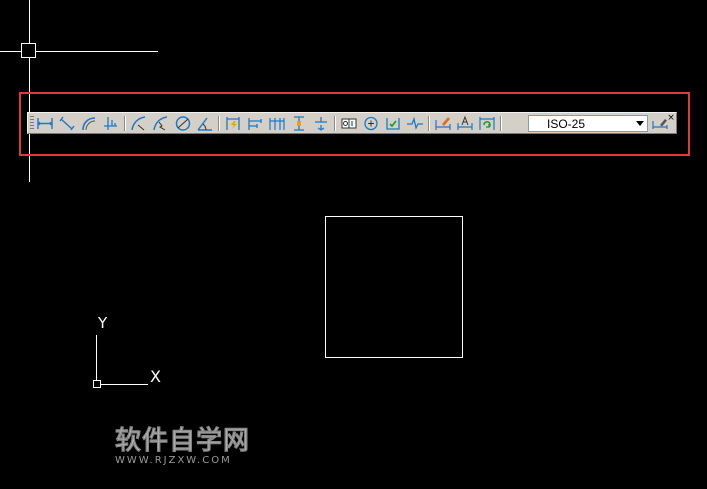 This screenshot has height=489, width=707. Describe the element at coordinates (394, 287) in the screenshot. I see `rectangle-object` at that location.